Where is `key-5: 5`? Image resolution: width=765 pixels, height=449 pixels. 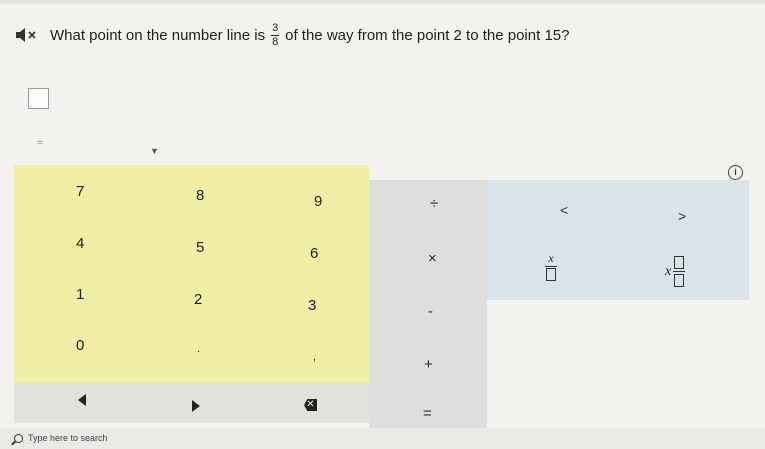
key-5: 5 is located at coordinates (200, 247).